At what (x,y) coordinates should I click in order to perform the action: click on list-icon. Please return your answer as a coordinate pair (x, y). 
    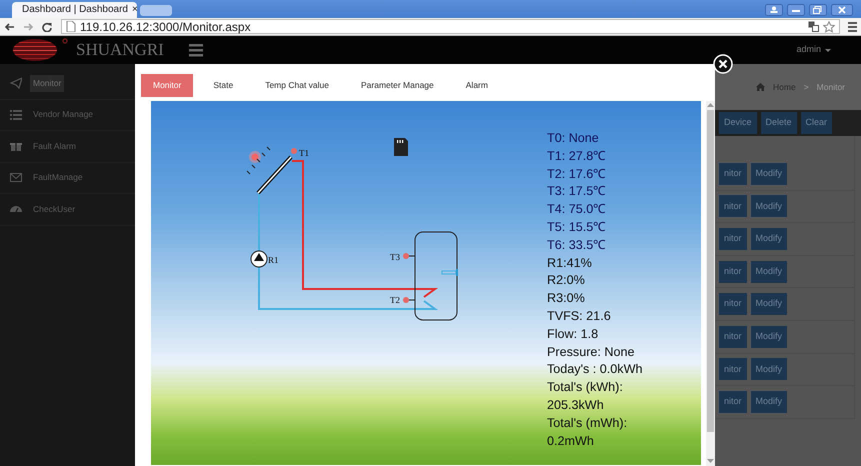
    Looking at the image, I should click on (16, 114).